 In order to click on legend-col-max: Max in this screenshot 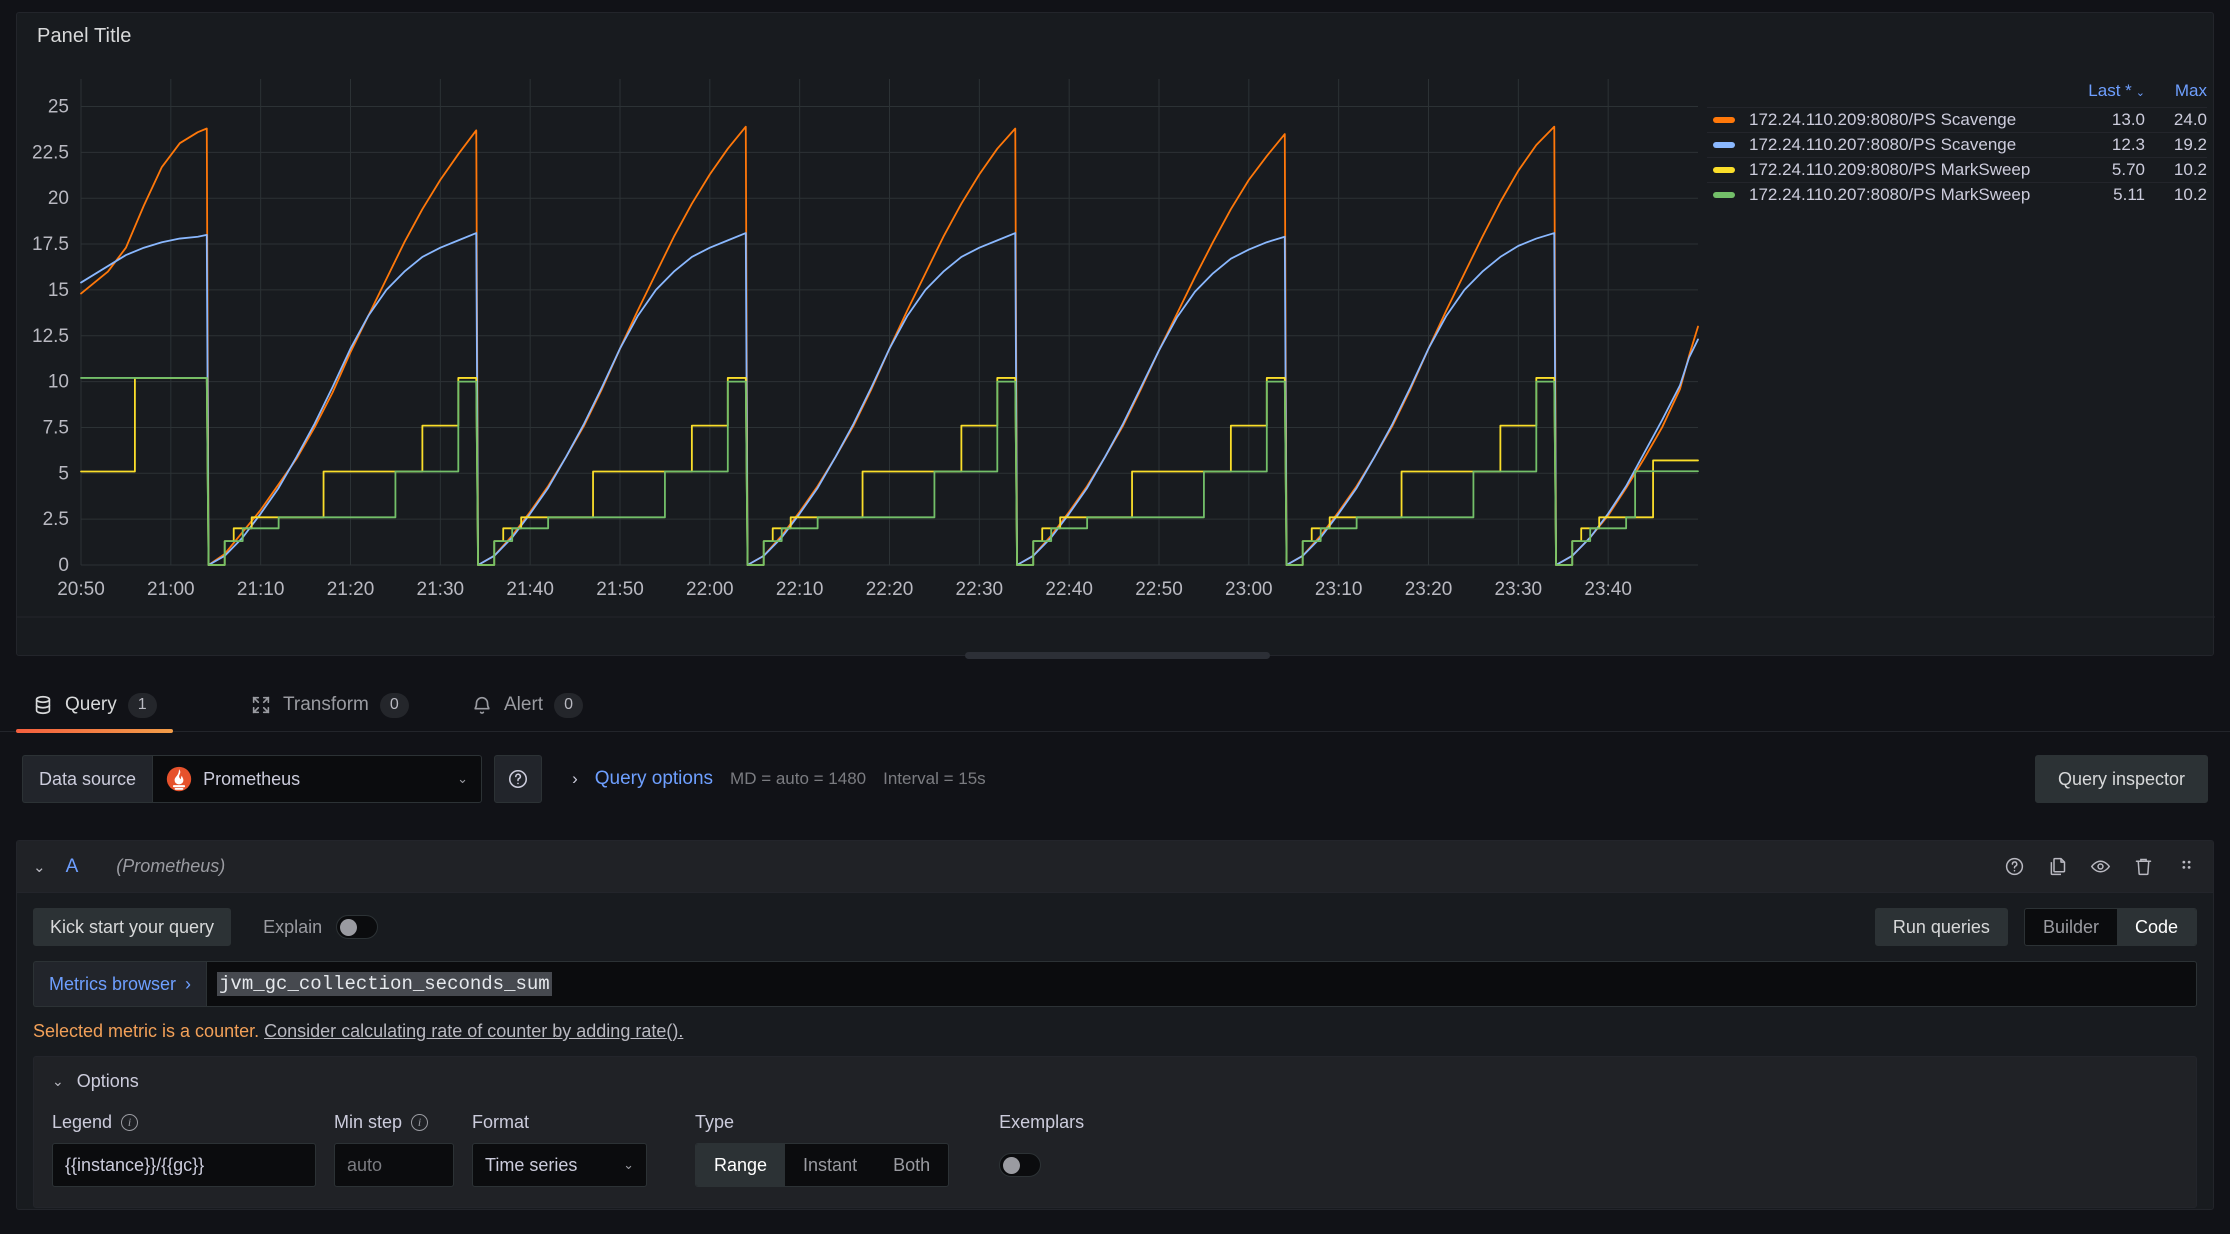, I will do `click(2176, 91)`.